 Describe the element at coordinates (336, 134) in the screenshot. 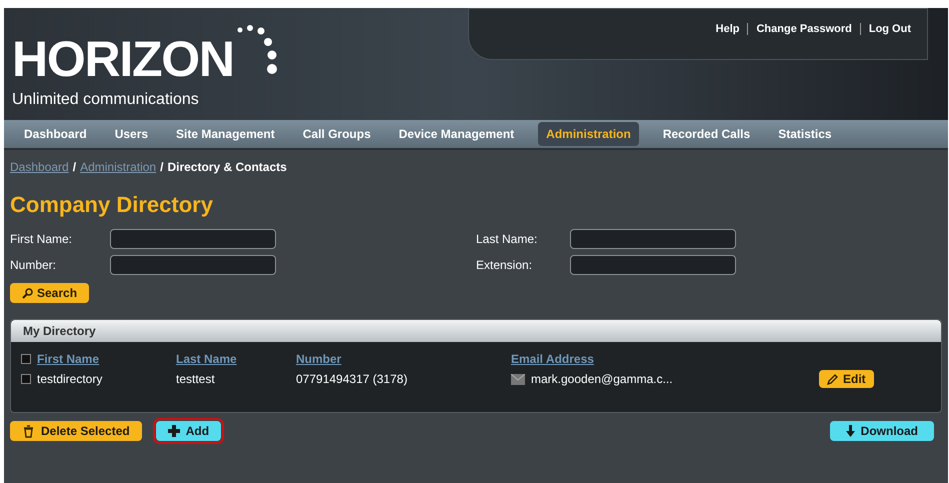

I see `nav-tab: Call Groups` at that location.